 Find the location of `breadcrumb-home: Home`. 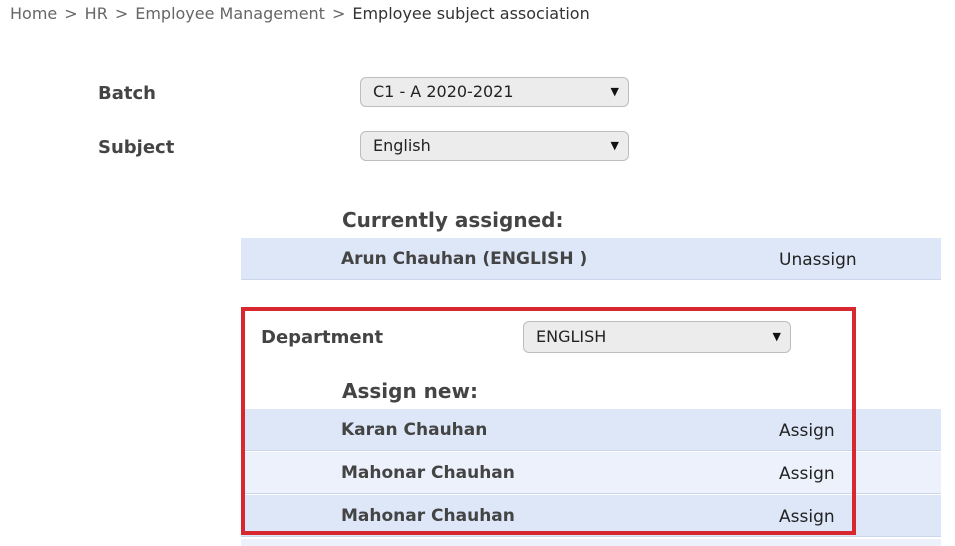

breadcrumb-home: Home is located at coordinates (33, 13).